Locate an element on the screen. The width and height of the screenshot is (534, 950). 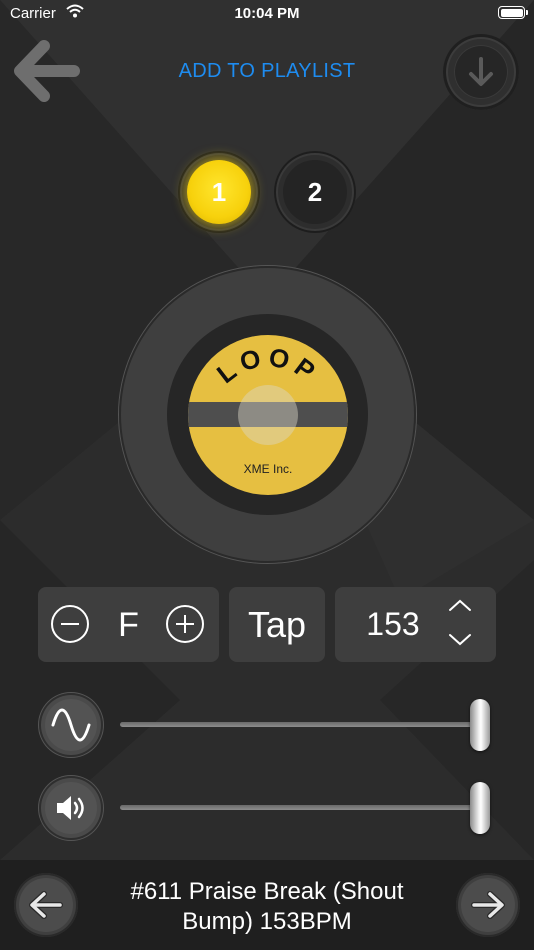
bpm-up-chevron-icon is located at coordinates (460, 606).